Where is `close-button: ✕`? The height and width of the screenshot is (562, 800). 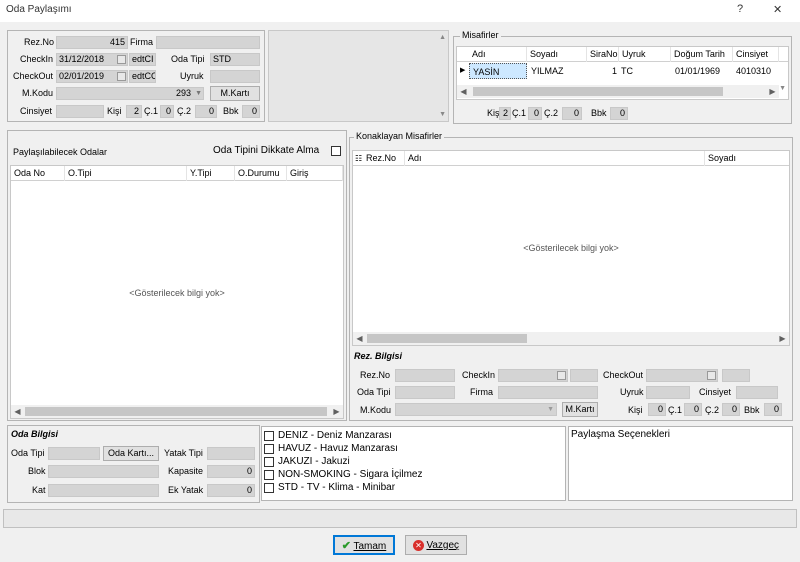
close-button: ✕ is located at coordinates (777, 9).